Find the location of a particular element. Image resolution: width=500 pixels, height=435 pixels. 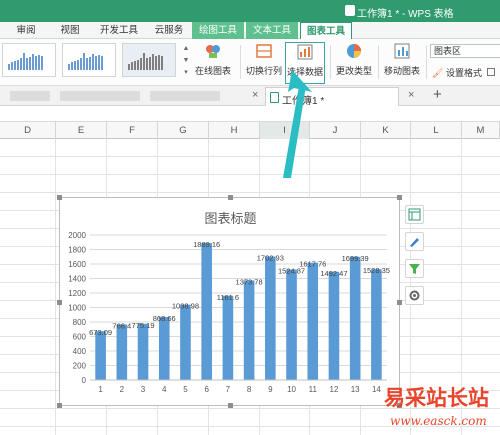

chart-settings-button is located at coordinates (414, 295).